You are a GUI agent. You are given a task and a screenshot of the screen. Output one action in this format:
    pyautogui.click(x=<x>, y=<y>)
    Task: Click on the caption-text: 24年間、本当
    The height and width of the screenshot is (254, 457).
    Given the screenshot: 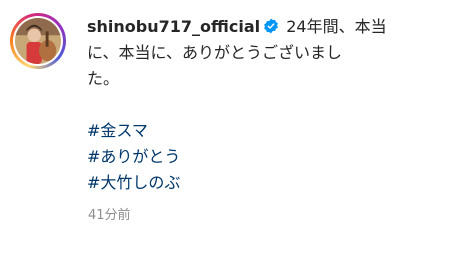 What is the action you would take?
    pyautogui.click(x=336, y=26)
    